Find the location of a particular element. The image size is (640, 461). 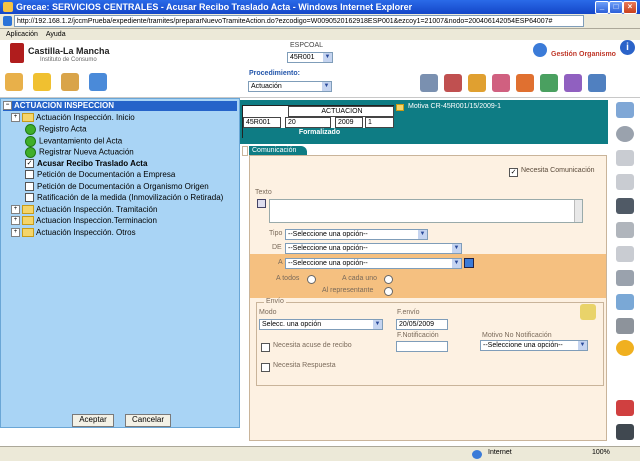

modo-select: Selecc. una opción ▼ is located at coordinates (321, 324).